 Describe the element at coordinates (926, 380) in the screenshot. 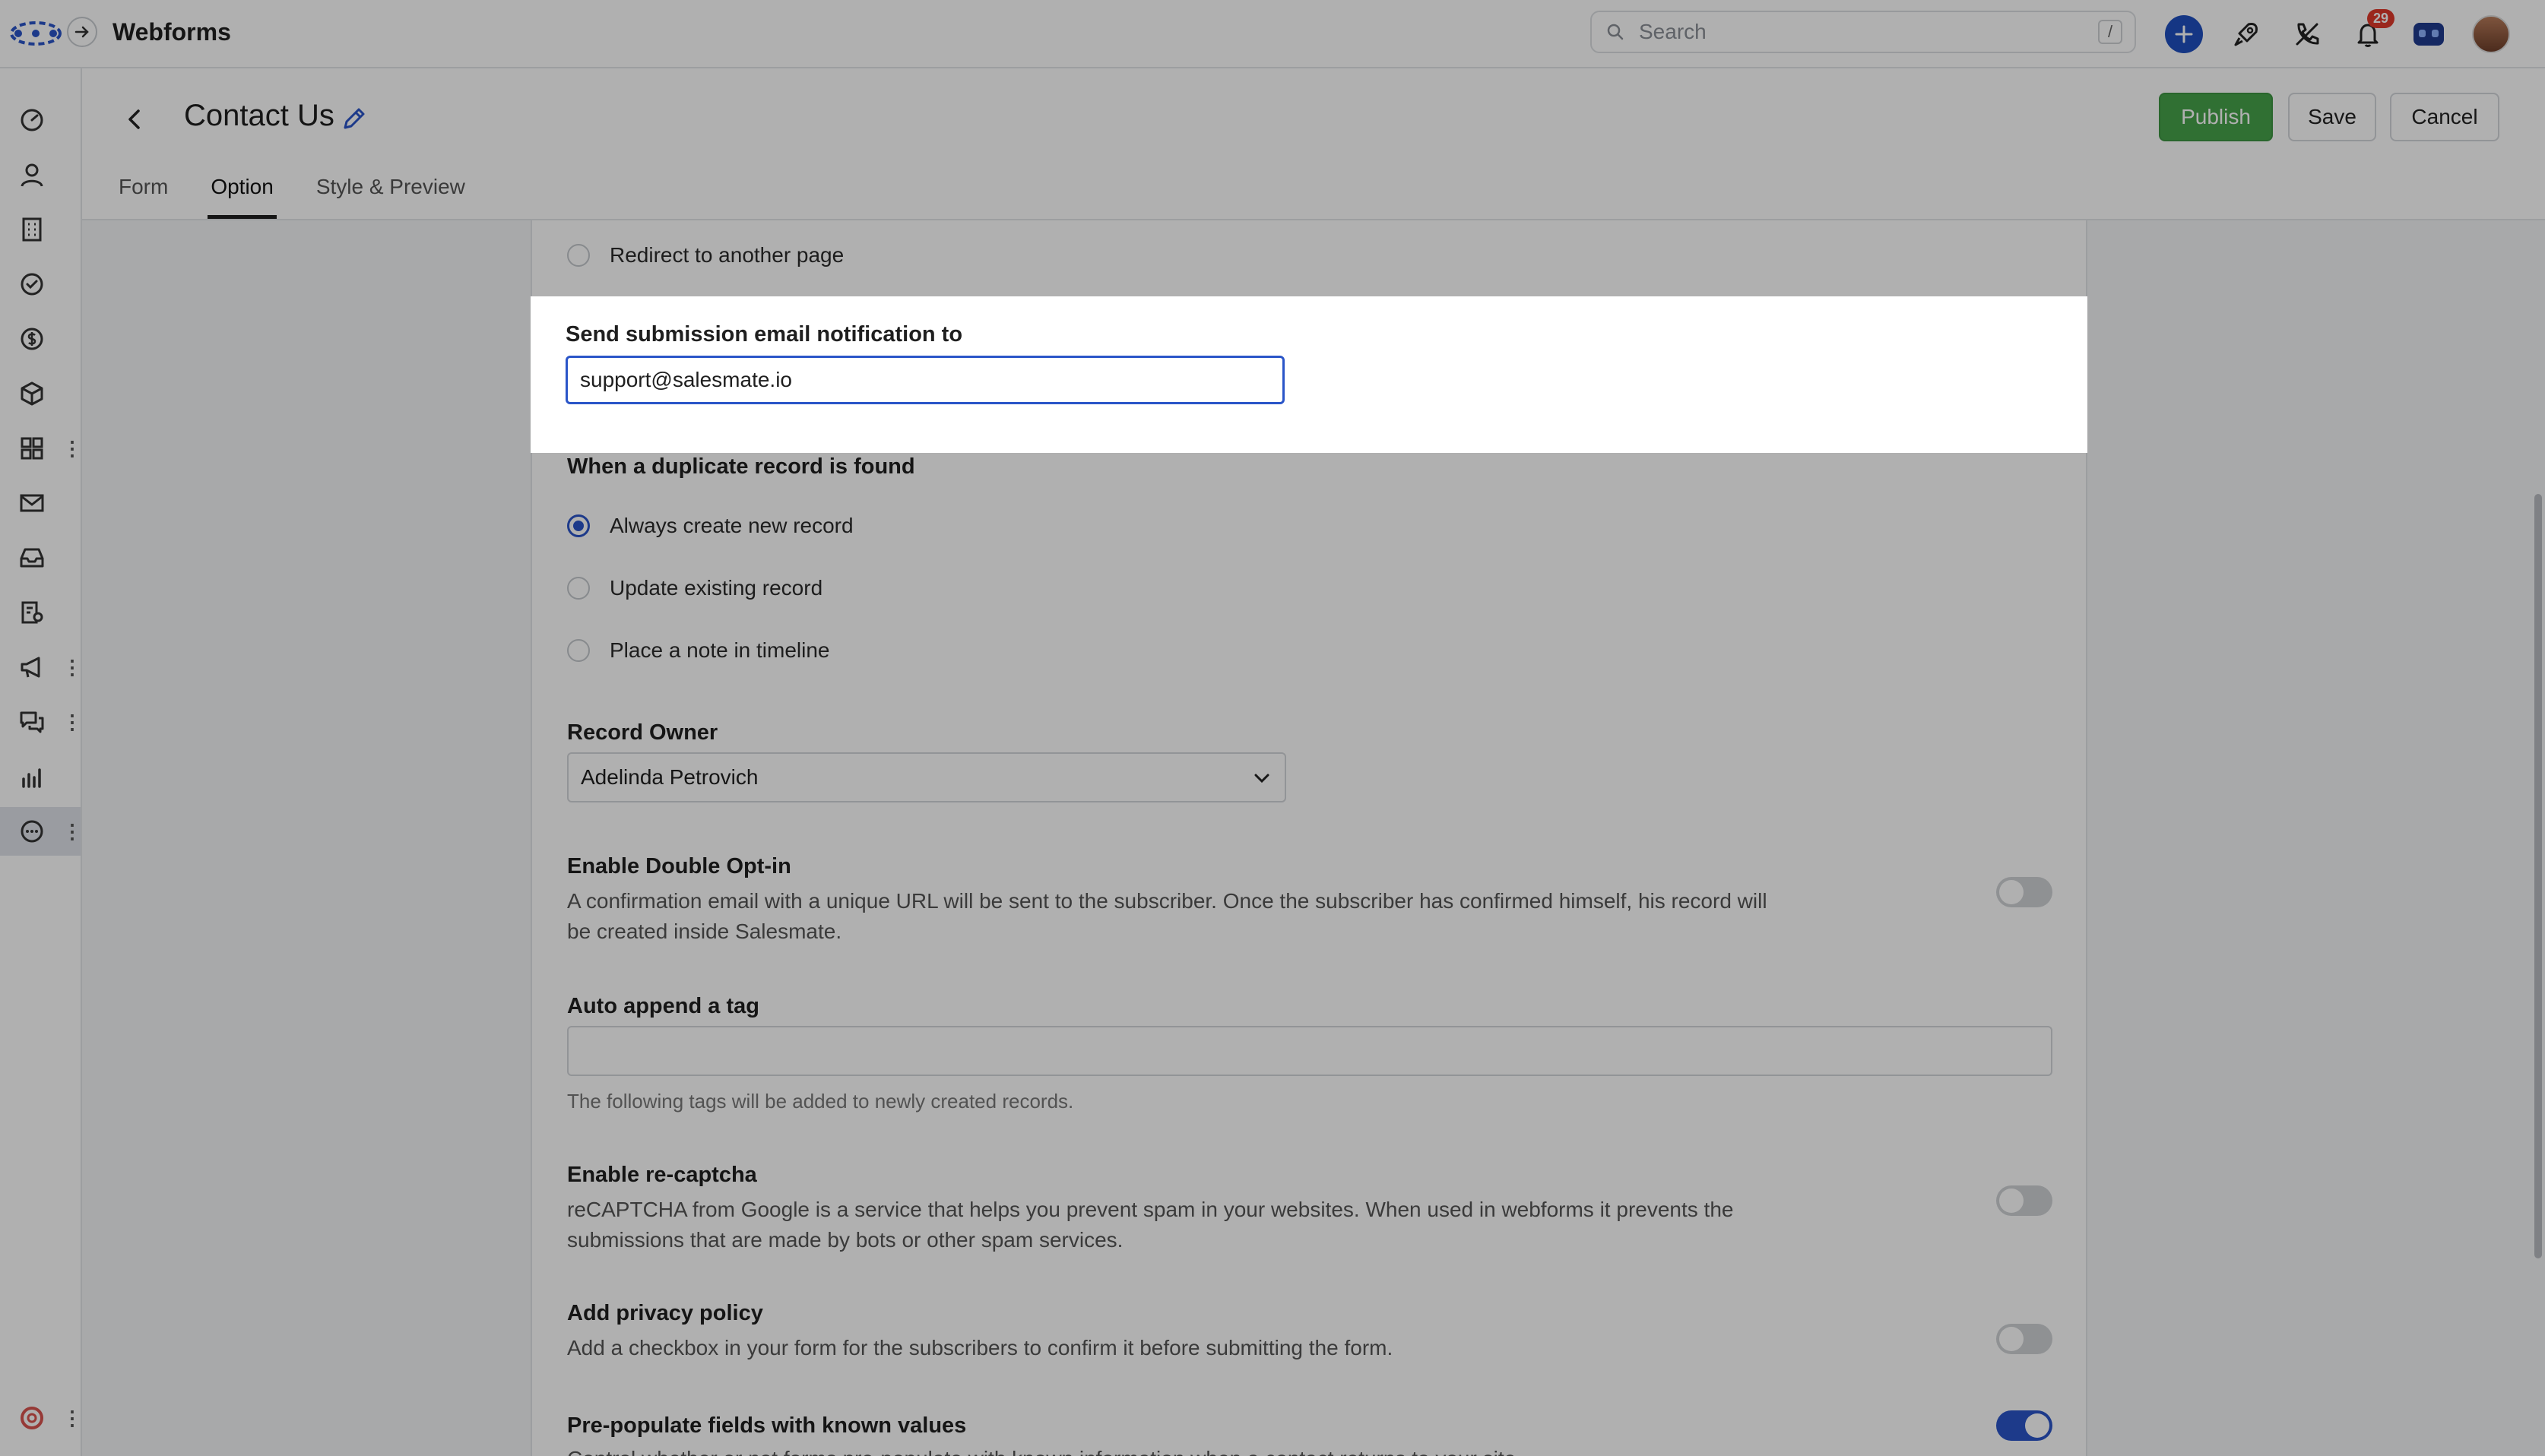

I see `email-notification-input: support@salesmate.io` at that location.